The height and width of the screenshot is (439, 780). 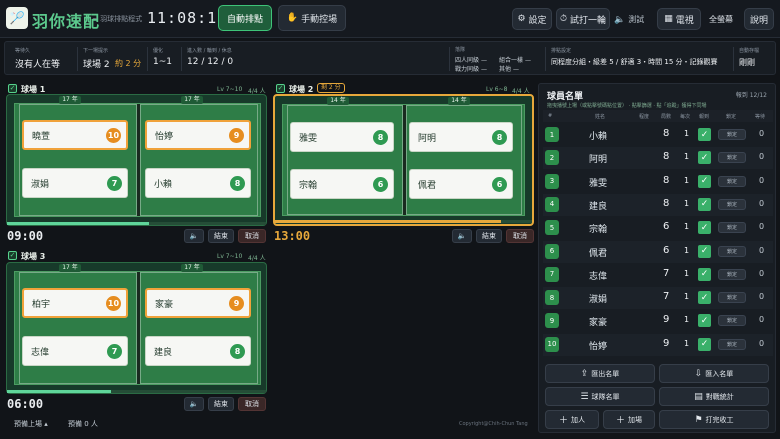 What do you see at coordinates (70, 100) in the screenshot?
I see `court-1-tag-left: 17 年` at bounding box center [70, 100].